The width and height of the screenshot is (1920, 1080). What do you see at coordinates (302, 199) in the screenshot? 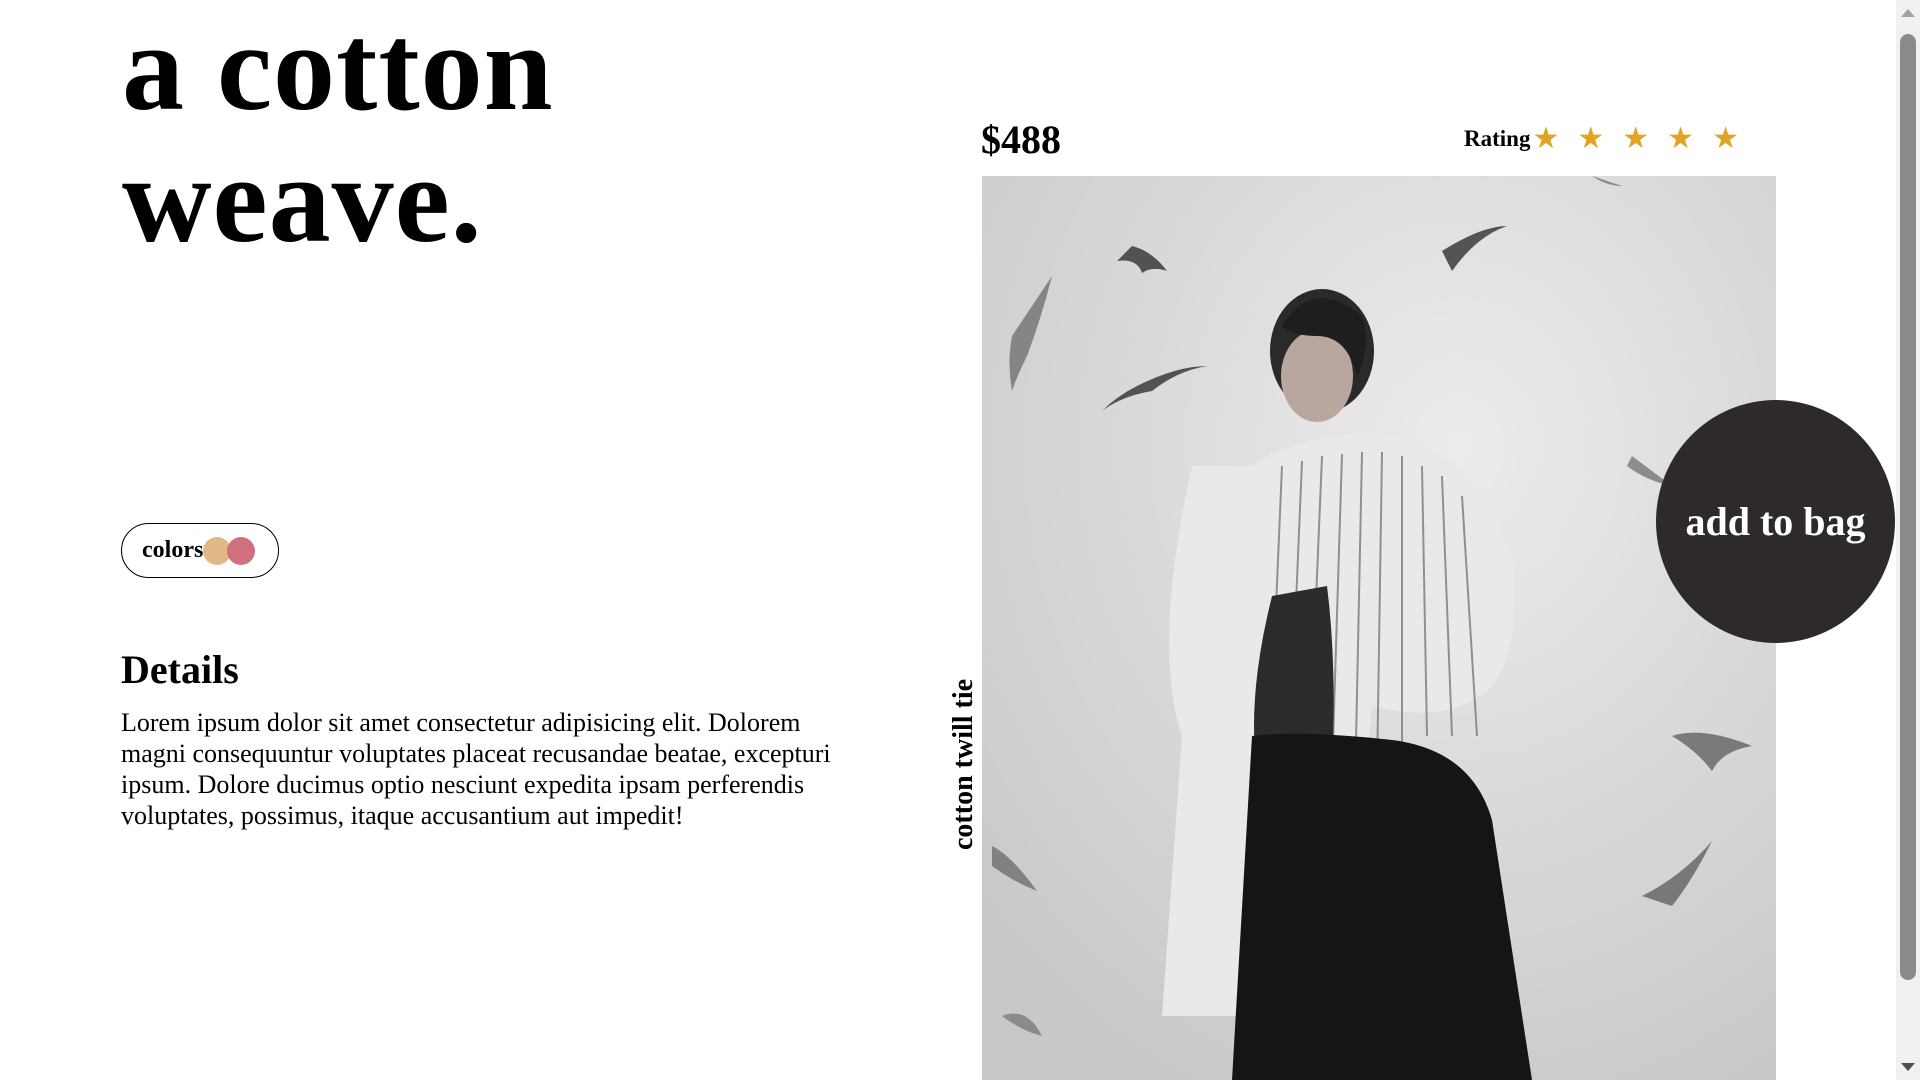
I see `hero-line-2: weave.` at bounding box center [302, 199].